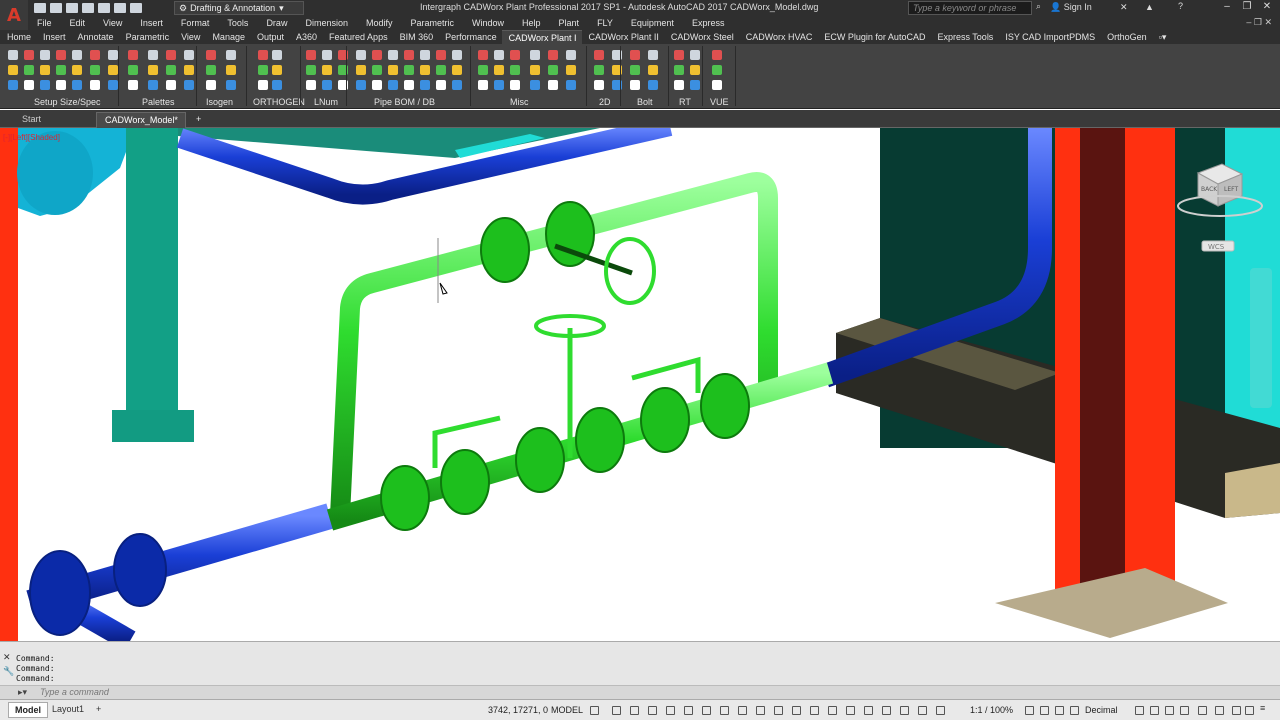 This screenshot has width=1280, height=720. What do you see at coordinates (279, 102) in the screenshot?
I see `panel-orthogen: ORTHOGEN` at bounding box center [279, 102].